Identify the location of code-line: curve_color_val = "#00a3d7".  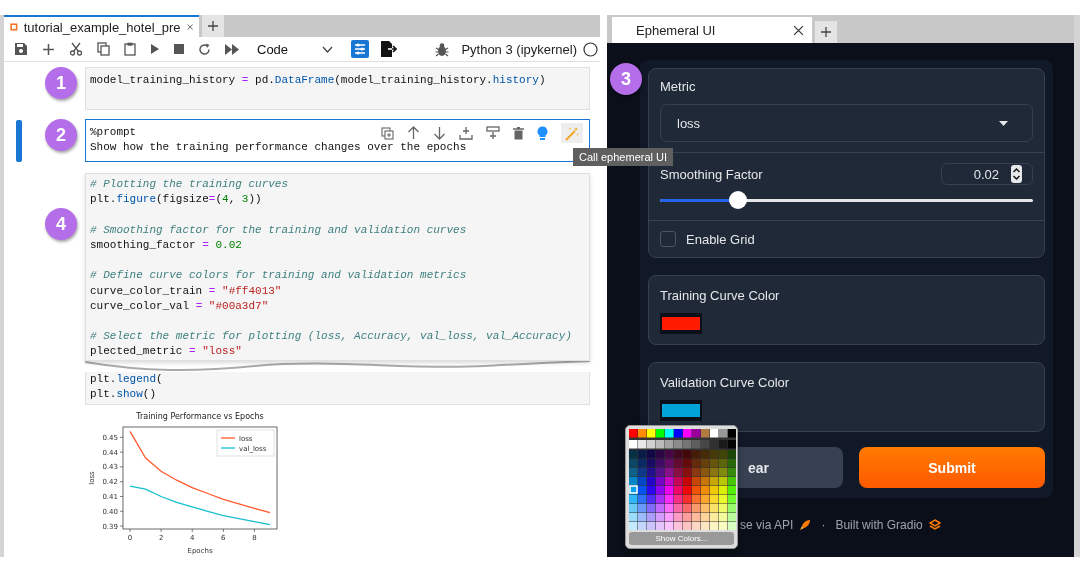
(179, 306).